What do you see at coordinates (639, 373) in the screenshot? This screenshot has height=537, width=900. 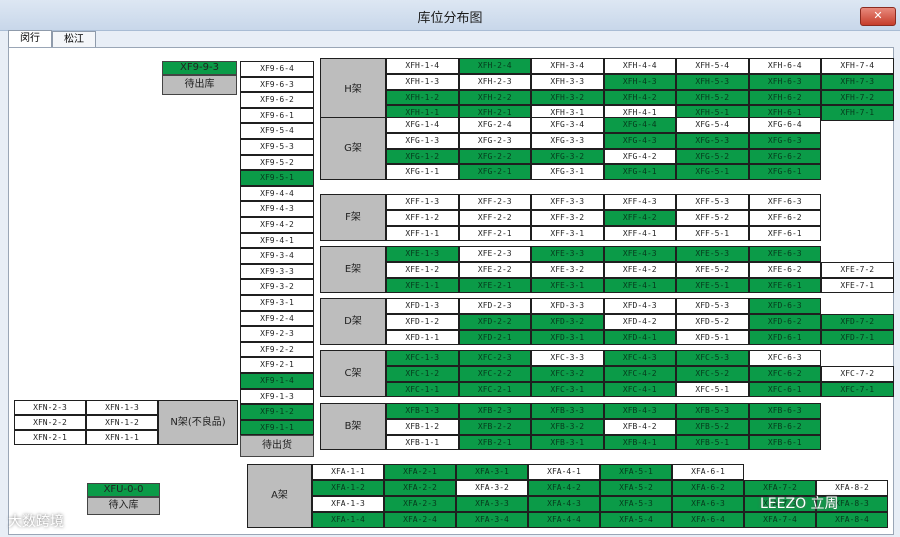 I see `slot-cell: XFC-4-2` at bounding box center [639, 373].